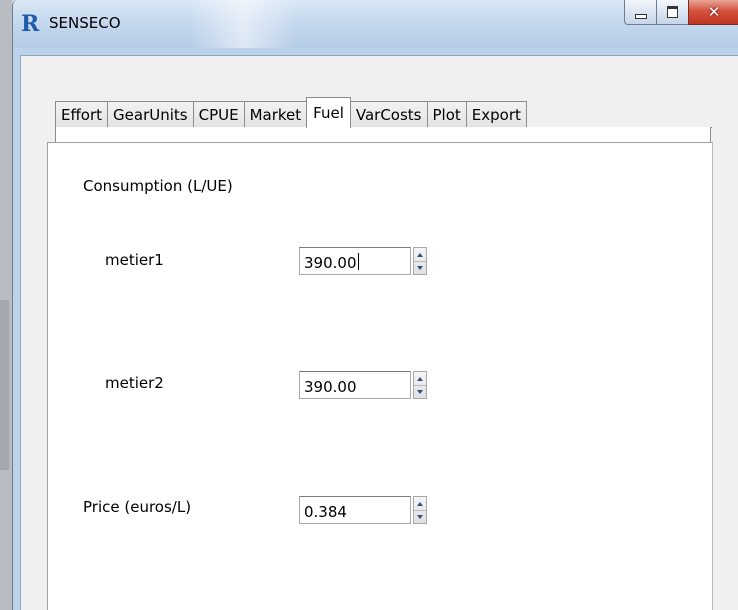 The image size is (738, 610). Describe the element at coordinates (4, 385) in the screenshot. I see `background-window-scrollbar` at that location.